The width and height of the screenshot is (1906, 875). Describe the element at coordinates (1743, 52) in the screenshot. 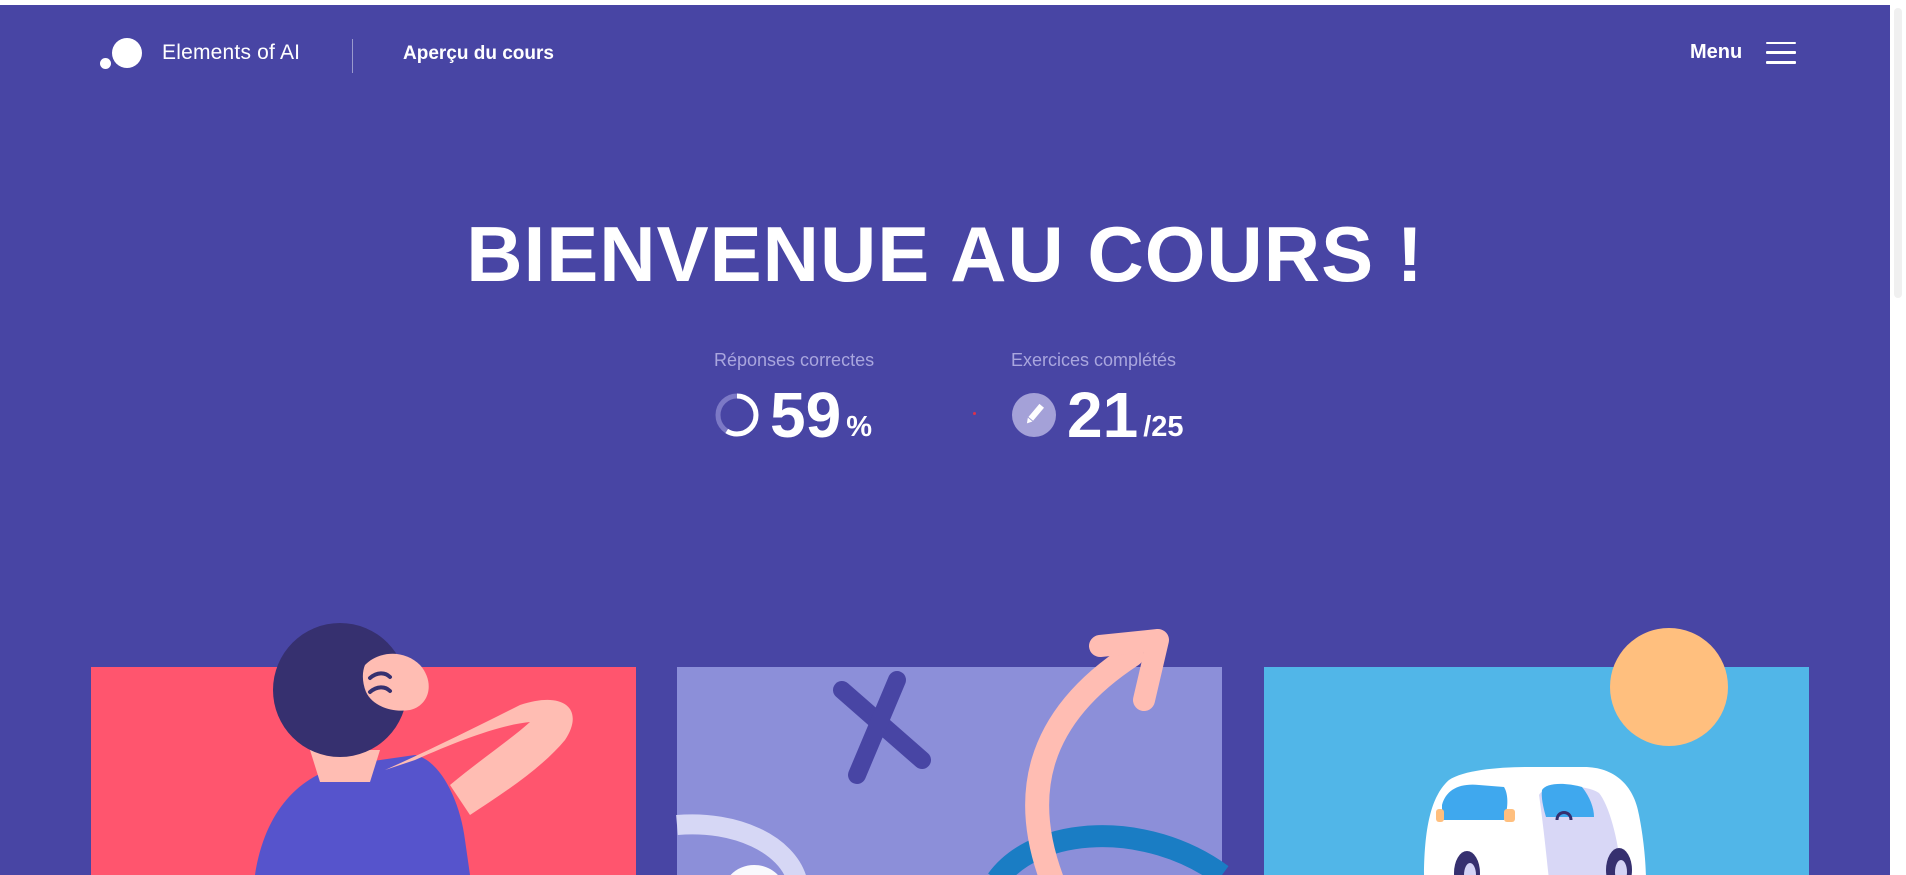

I see `menu-button: Menu` at that location.